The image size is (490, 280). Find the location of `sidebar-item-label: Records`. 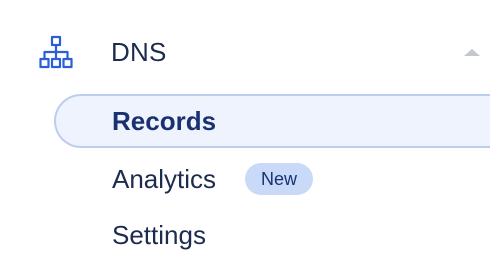

sidebar-item-label: Records is located at coordinates (164, 121).